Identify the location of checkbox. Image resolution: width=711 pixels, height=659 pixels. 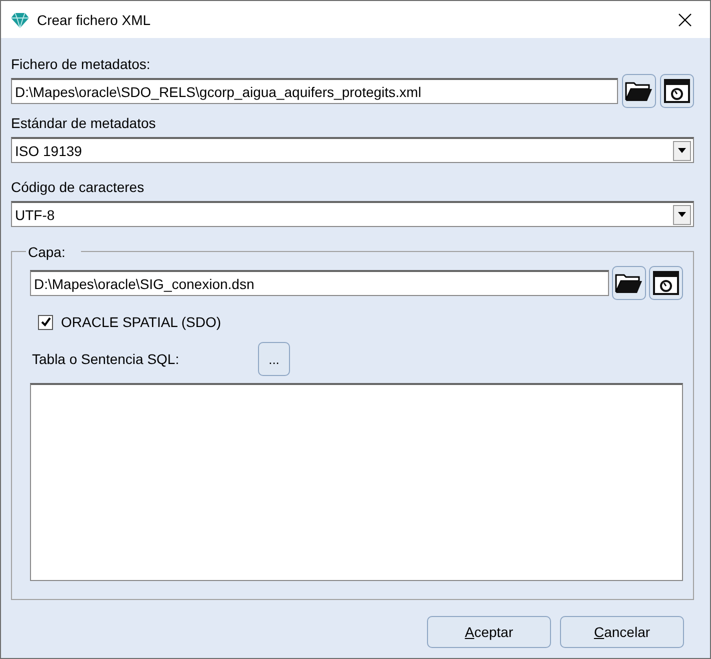
(45, 322).